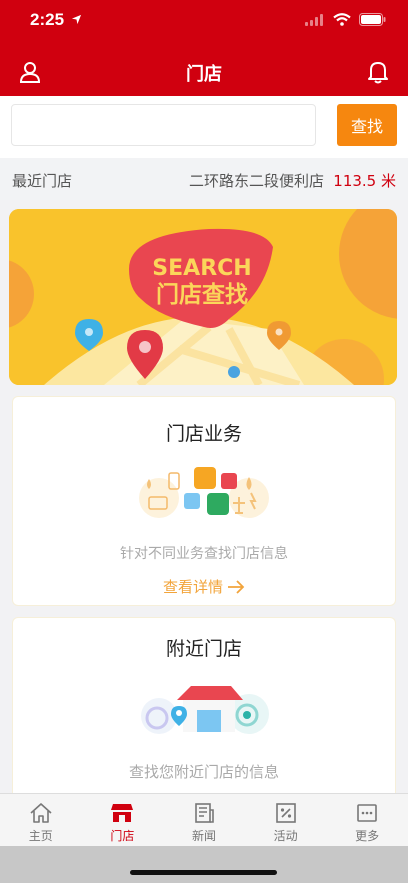 Image resolution: width=408 pixels, height=883 pixels. I want to click on tab-more-label: 更多, so click(367, 836).